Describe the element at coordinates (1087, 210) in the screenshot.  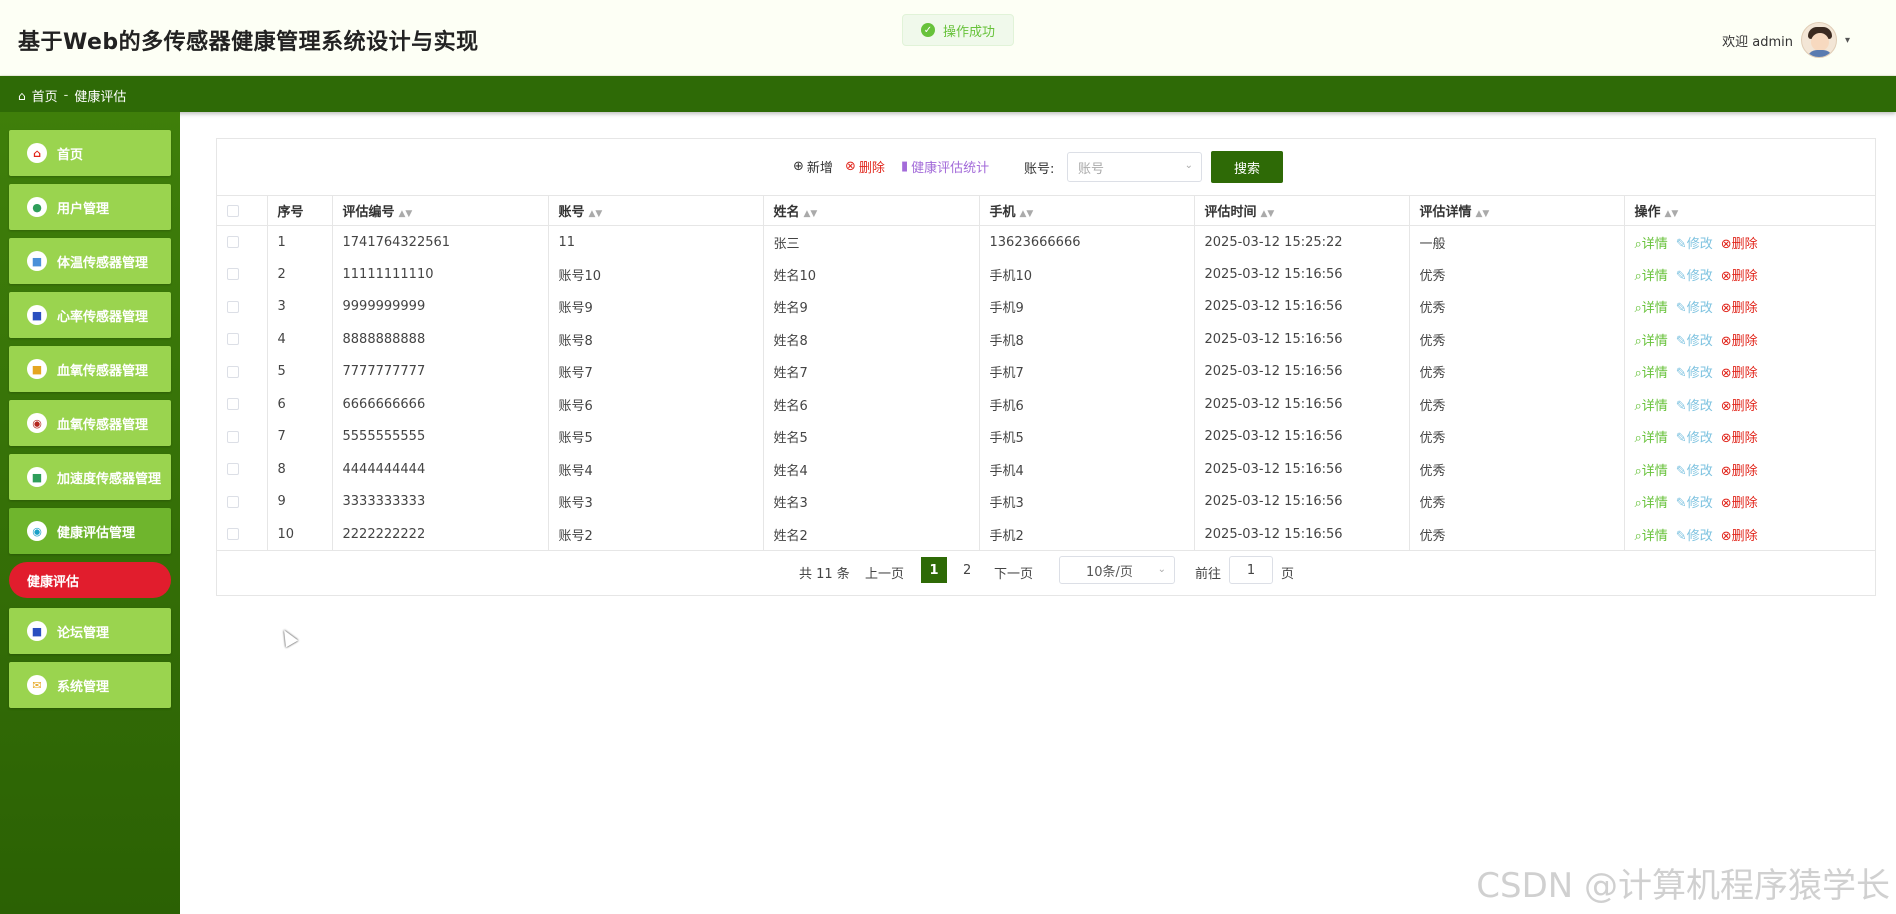
I see `col-phone: 手机 ▲▼` at that location.